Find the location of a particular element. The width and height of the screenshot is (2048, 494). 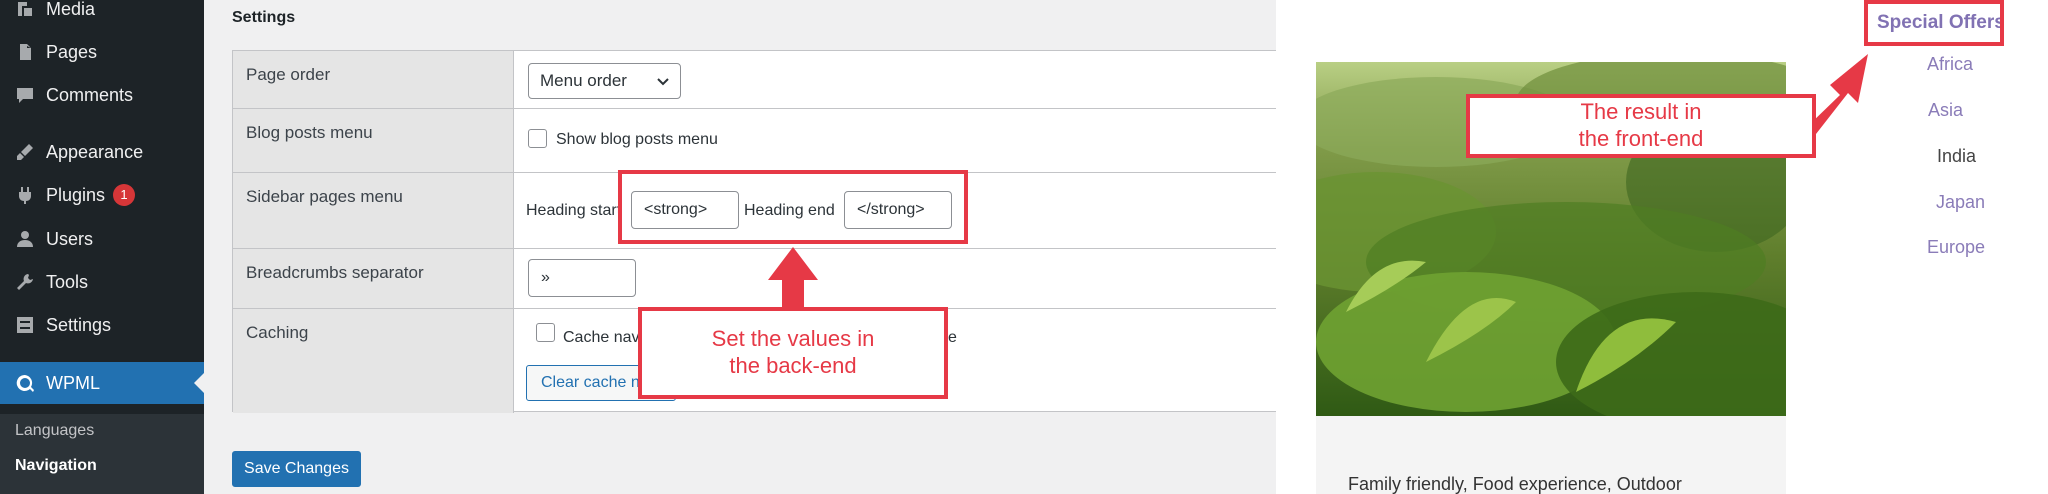

pages-icon is located at coordinates (25, 52).